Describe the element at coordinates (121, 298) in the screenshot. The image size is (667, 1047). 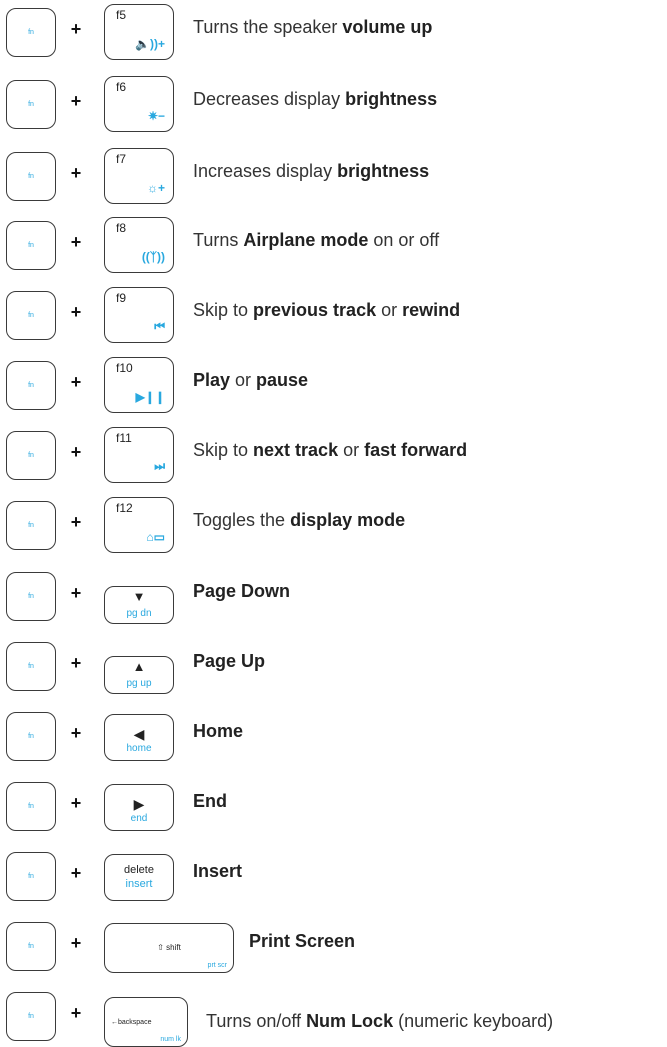
I see `function-key-label: f9` at that location.